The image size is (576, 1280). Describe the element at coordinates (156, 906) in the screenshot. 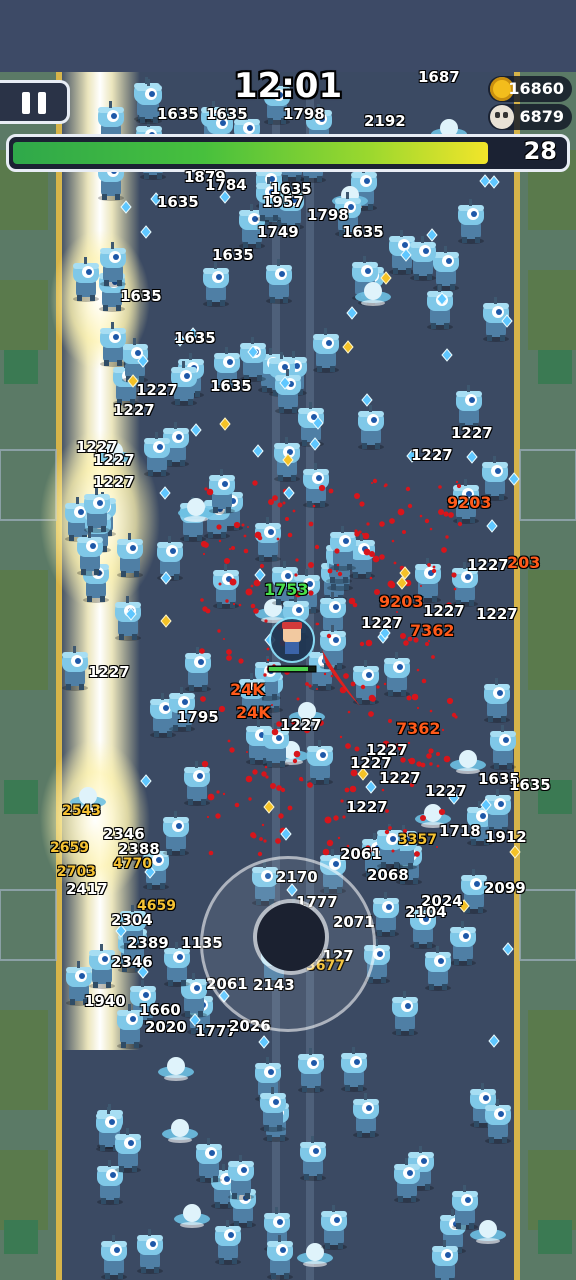

I see `damage-number: 4659` at that location.